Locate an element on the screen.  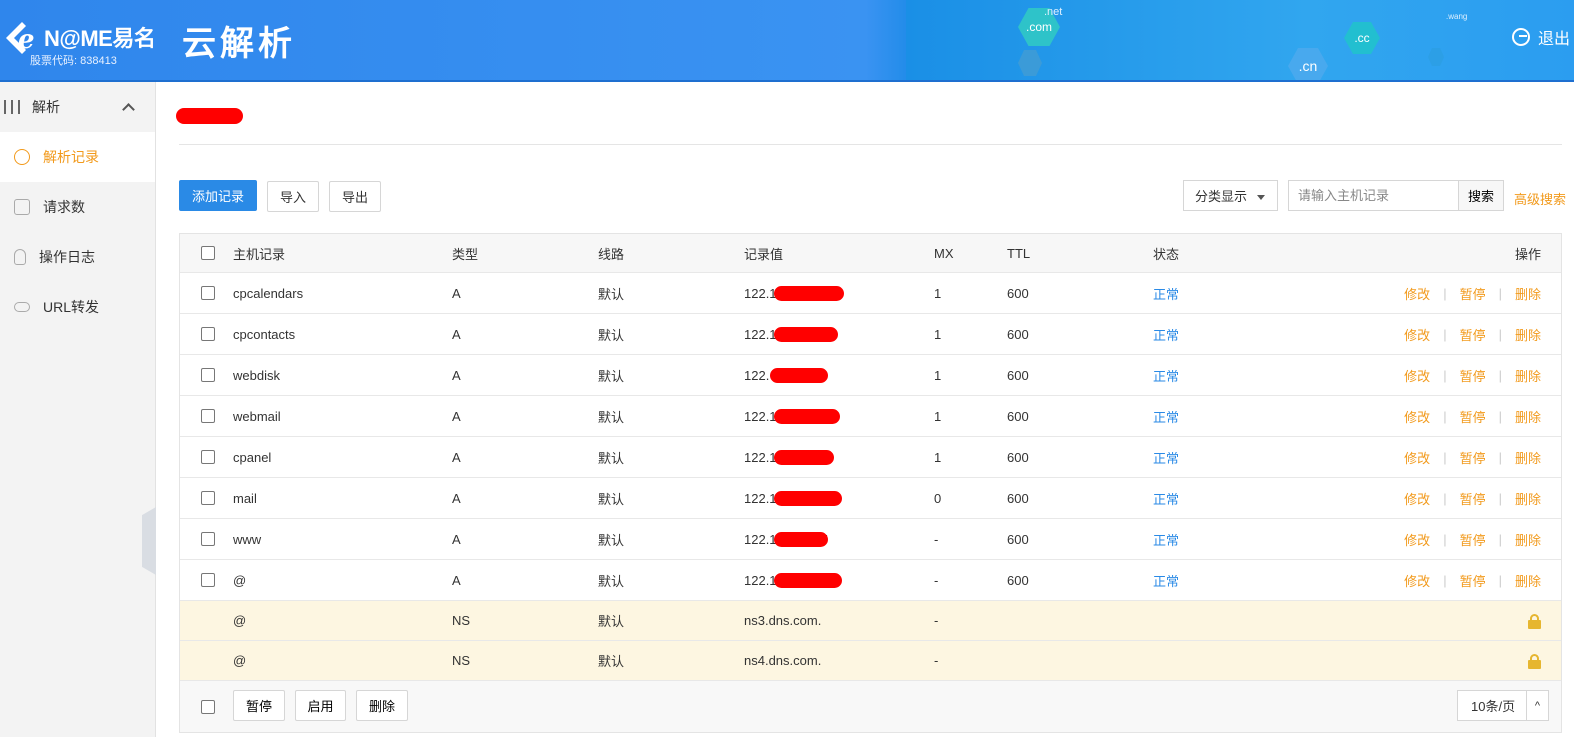
tld-net: .net is located at coordinates (1053, 12).